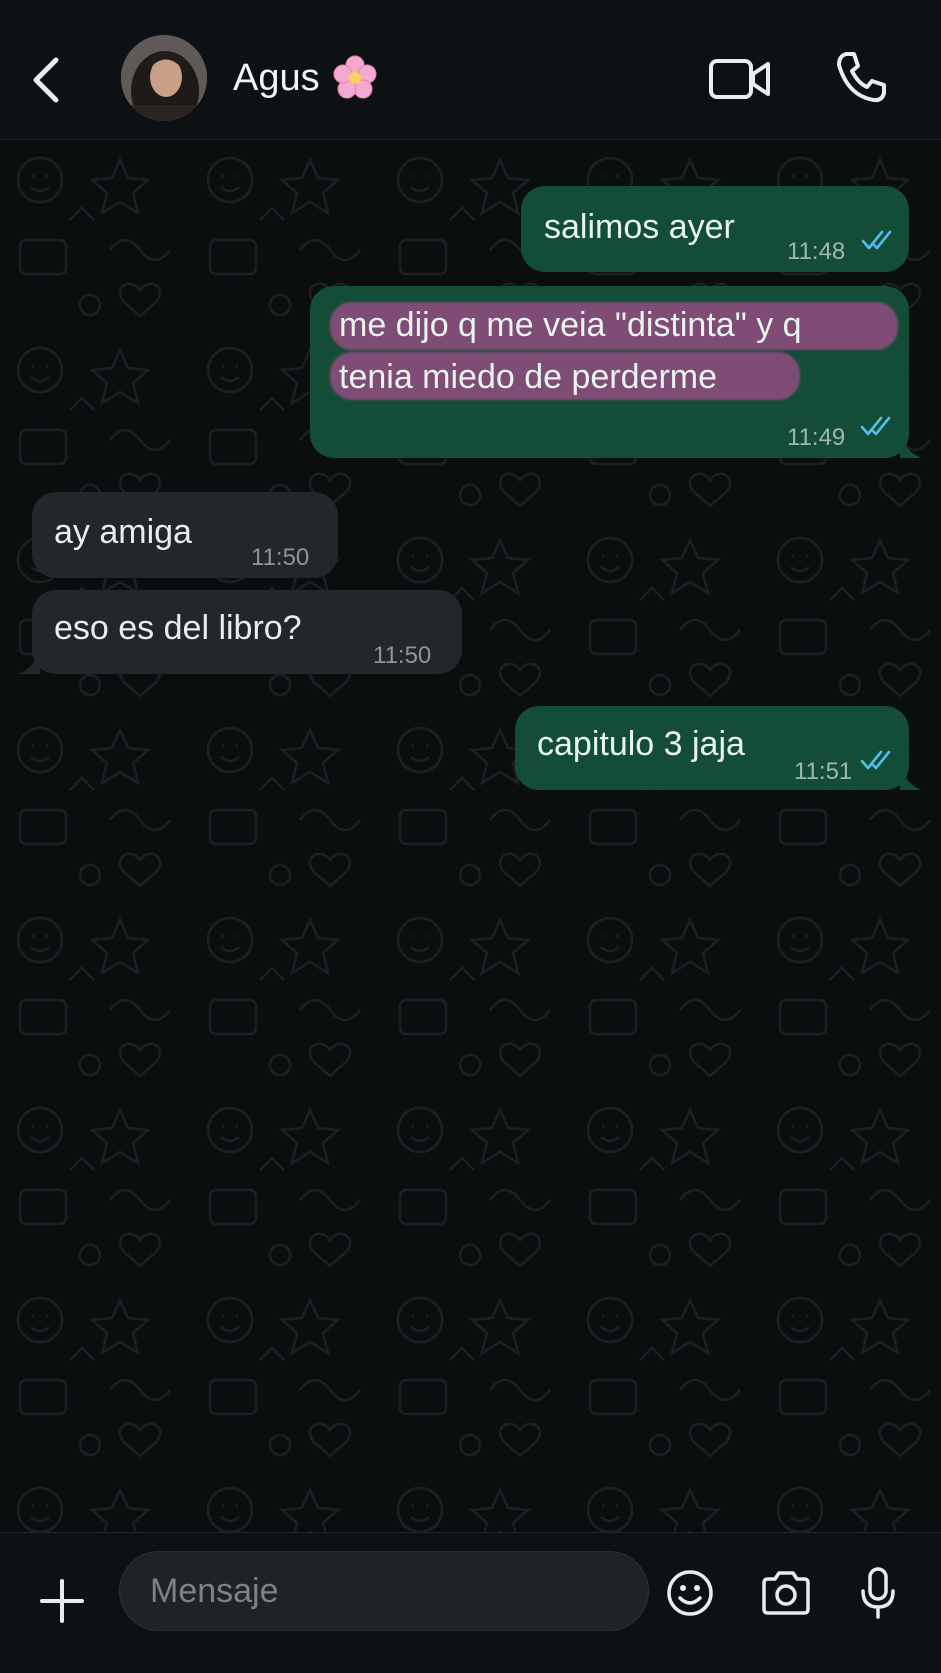 The width and height of the screenshot is (941, 1673). I want to click on composer-bar, so click(470, 1602).